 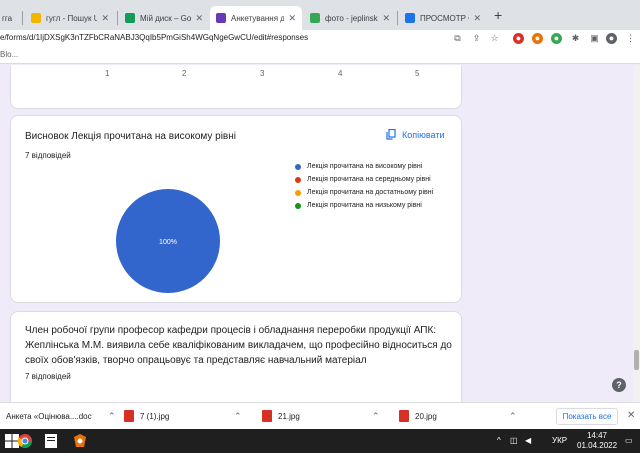 What do you see at coordinates (315, 18) in the screenshot?
I see `photos-icon` at bounding box center [315, 18].